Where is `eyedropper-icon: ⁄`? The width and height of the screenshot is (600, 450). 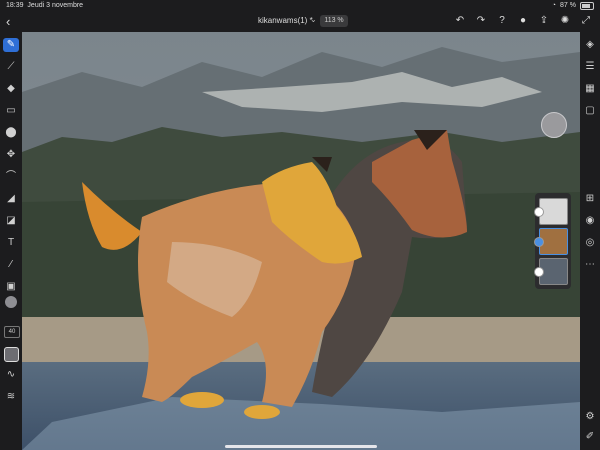
eyedropper-icon: ⁄ is located at coordinates (11, 265).